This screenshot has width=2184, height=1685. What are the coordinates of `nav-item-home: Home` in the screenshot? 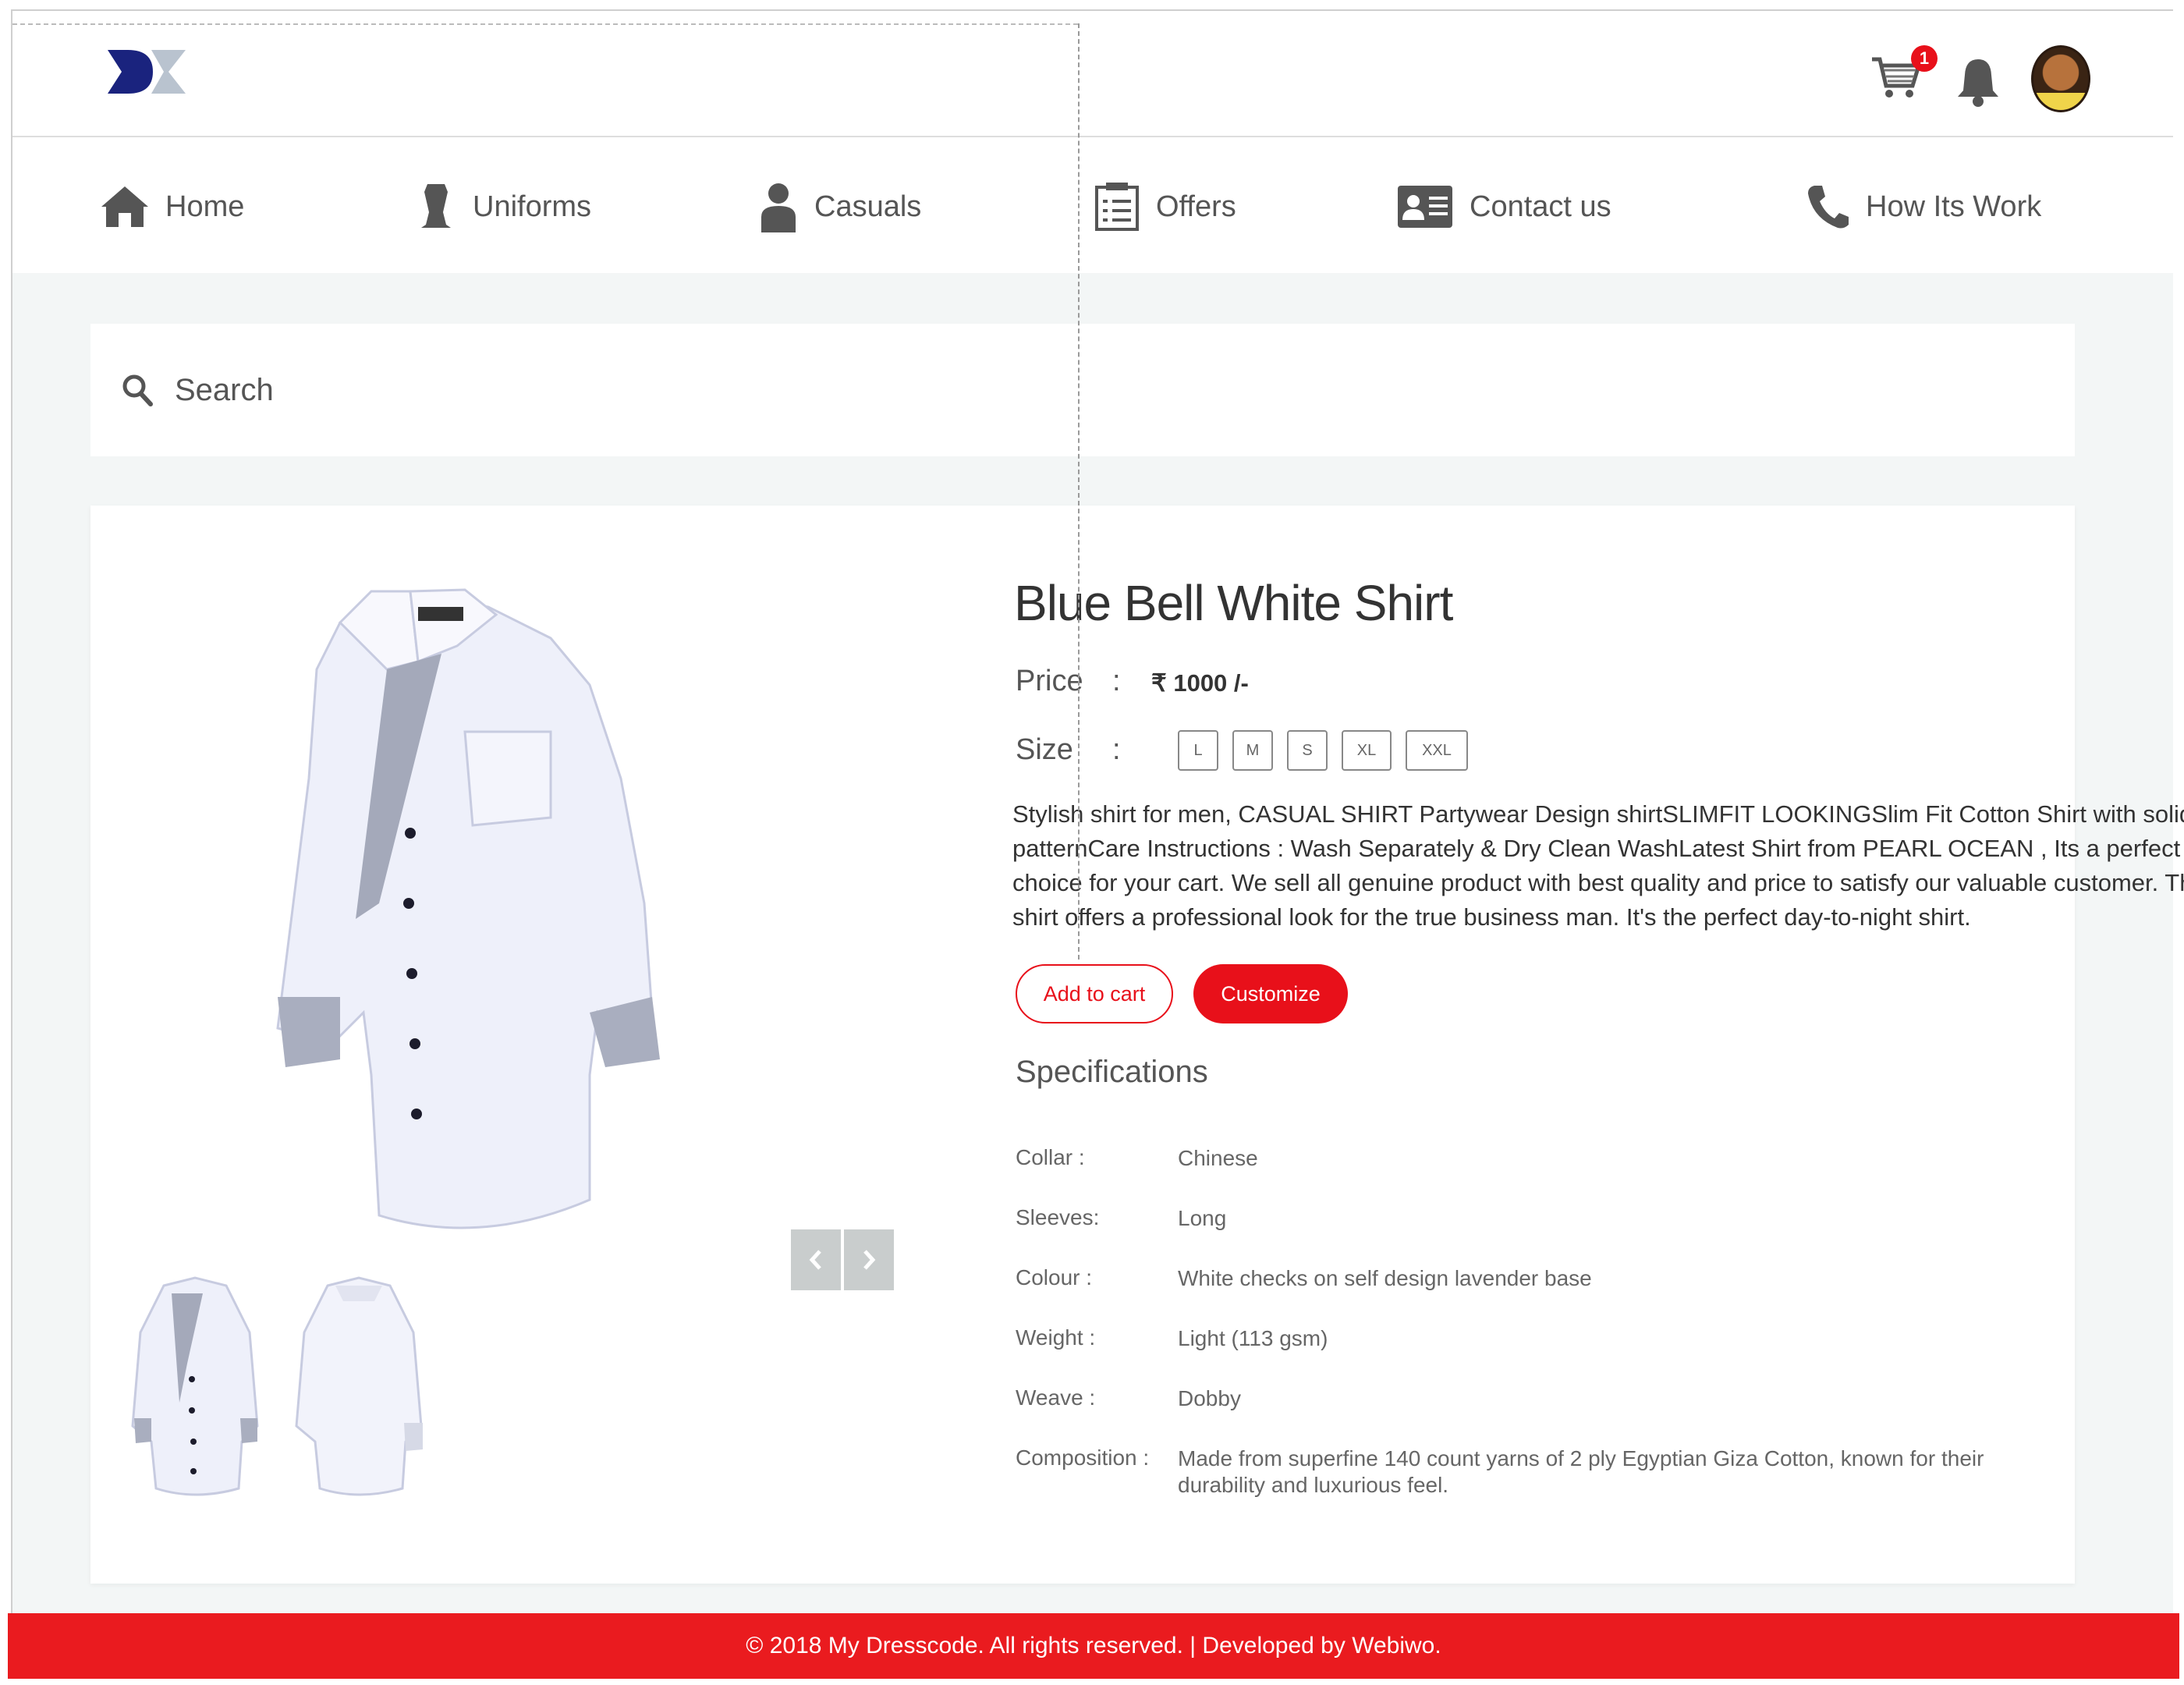 It's located at (172, 206).